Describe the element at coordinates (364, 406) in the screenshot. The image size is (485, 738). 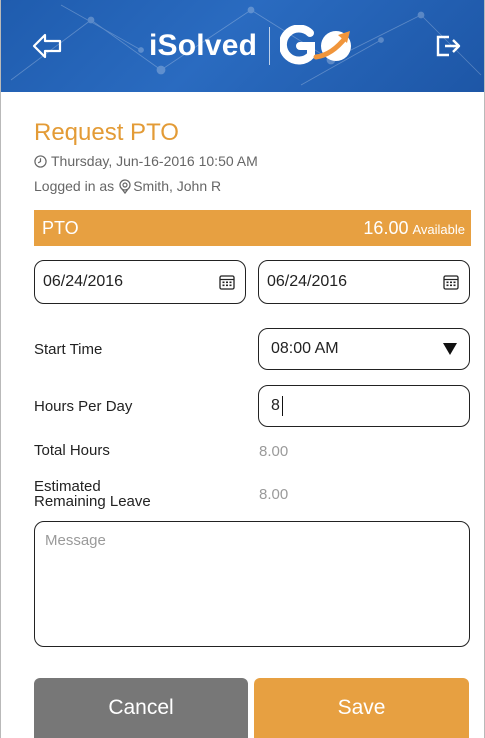
I see `hours-per-day-input: 8` at that location.